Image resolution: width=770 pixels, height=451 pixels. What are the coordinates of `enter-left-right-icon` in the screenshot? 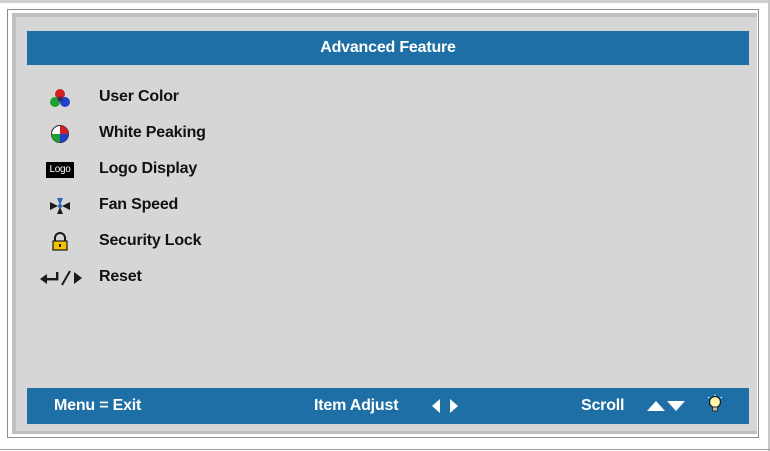 It's located at (64, 278).